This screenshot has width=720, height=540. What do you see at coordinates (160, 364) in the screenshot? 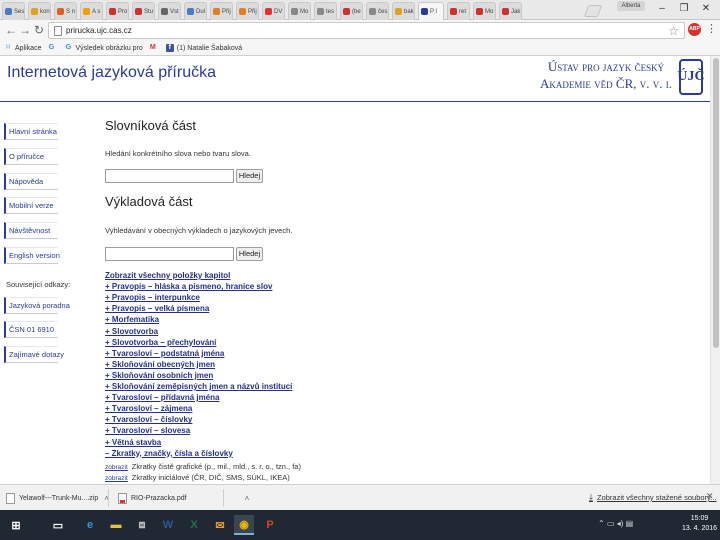
I see `chapter-link: + Skloňování obecných jmen` at bounding box center [160, 364].